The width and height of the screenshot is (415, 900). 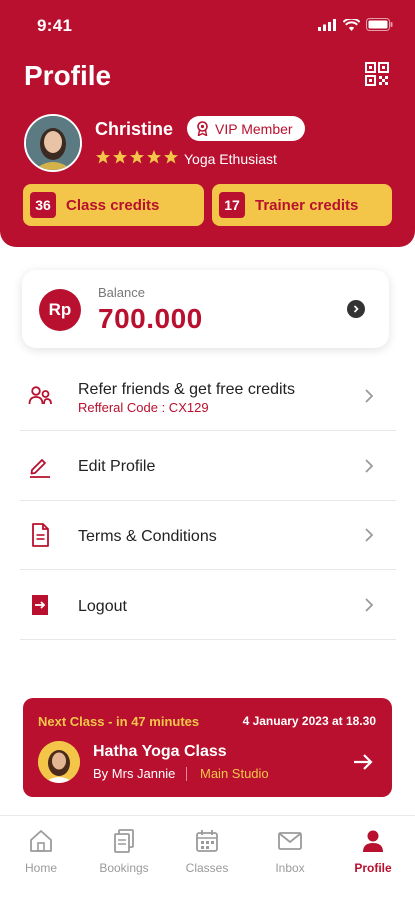 What do you see at coordinates (40, 868) in the screenshot?
I see `nav-home-label: Home` at bounding box center [40, 868].